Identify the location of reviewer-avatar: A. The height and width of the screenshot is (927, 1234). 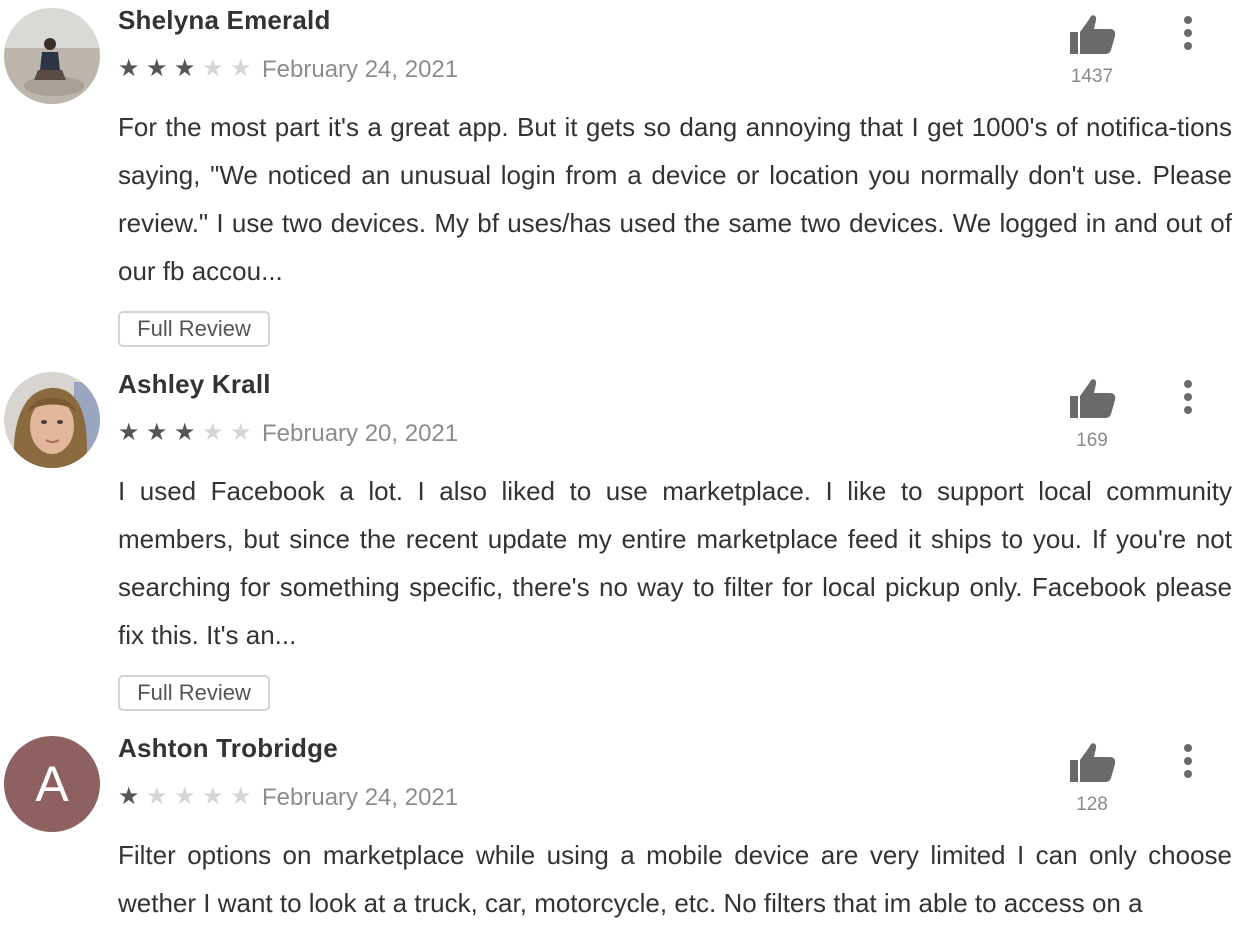
(52, 784).